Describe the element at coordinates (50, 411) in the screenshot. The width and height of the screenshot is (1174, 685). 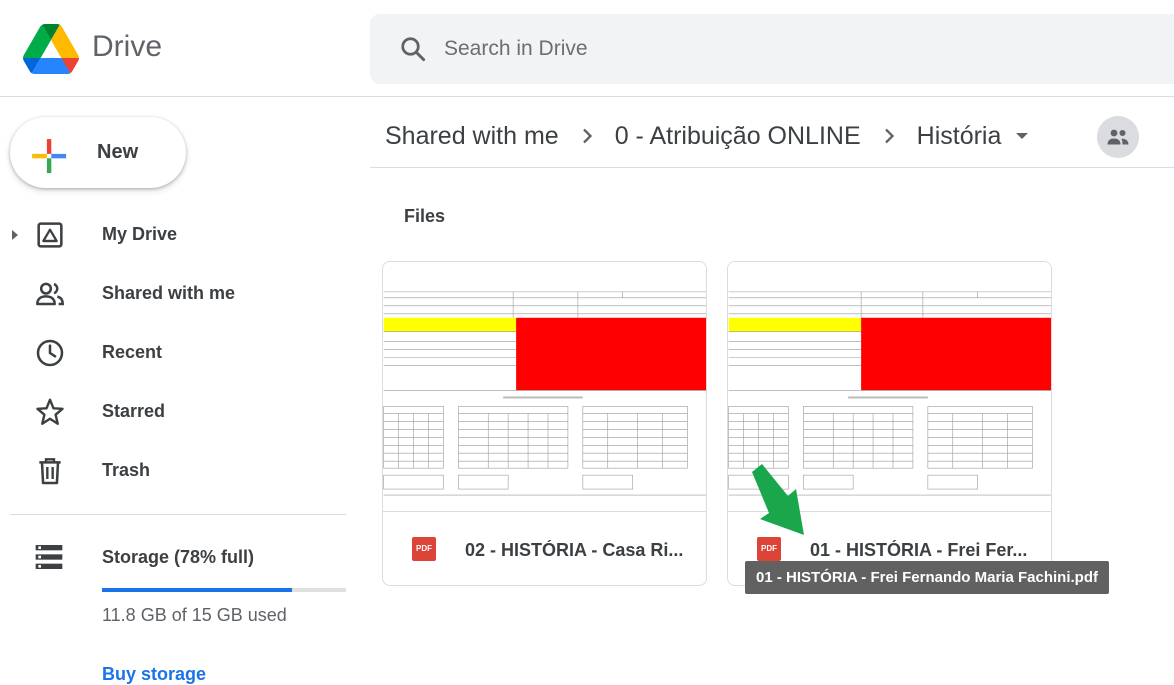
I see `star-icon` at that location.